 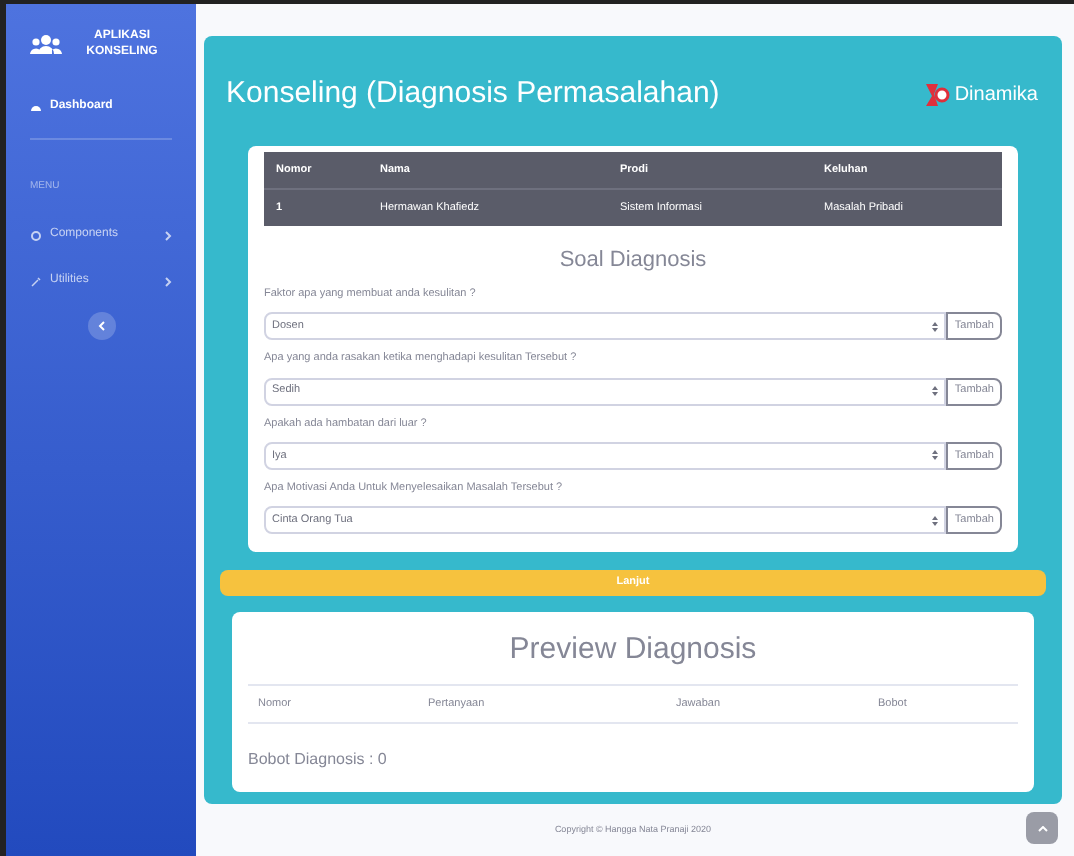 What do you see at coordinates (633, 260) in the screenshot?
I see `section-title: Soal Diagnosis` at bounding box center [633, 260].